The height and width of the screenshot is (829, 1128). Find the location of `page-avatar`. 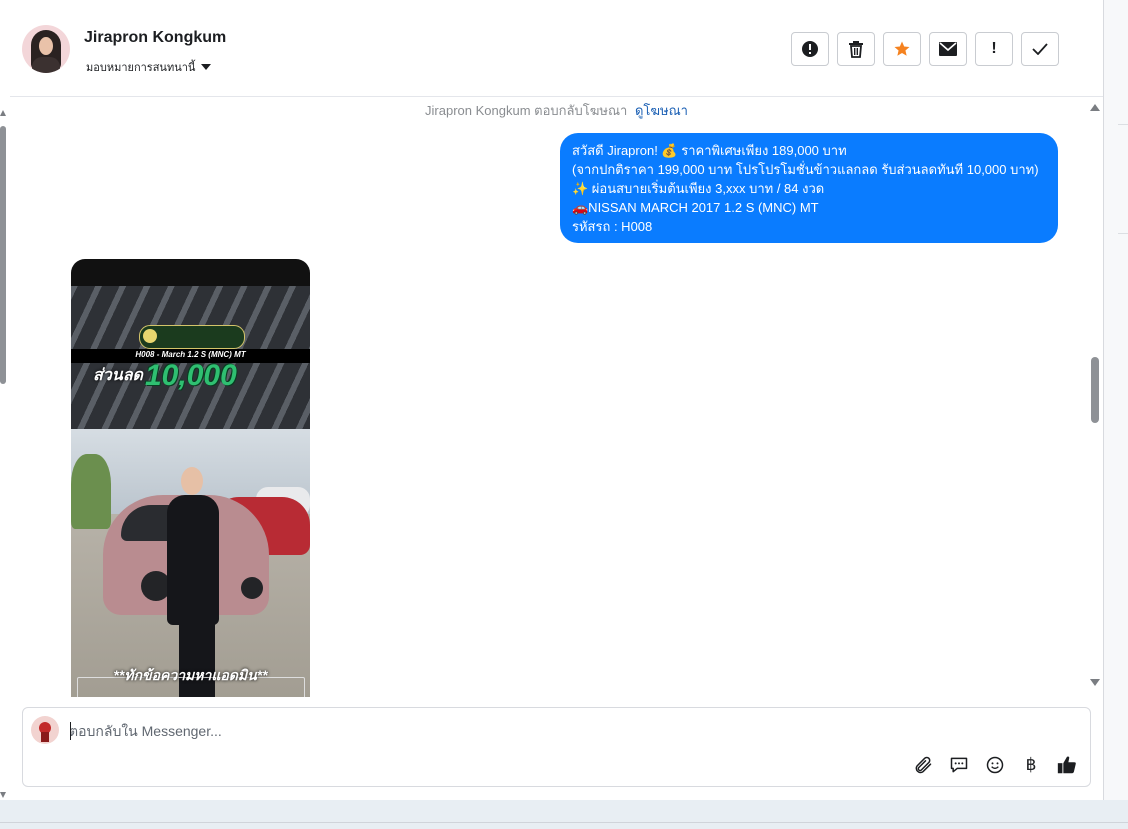

page-avatar is located at coordinates (45, 730).